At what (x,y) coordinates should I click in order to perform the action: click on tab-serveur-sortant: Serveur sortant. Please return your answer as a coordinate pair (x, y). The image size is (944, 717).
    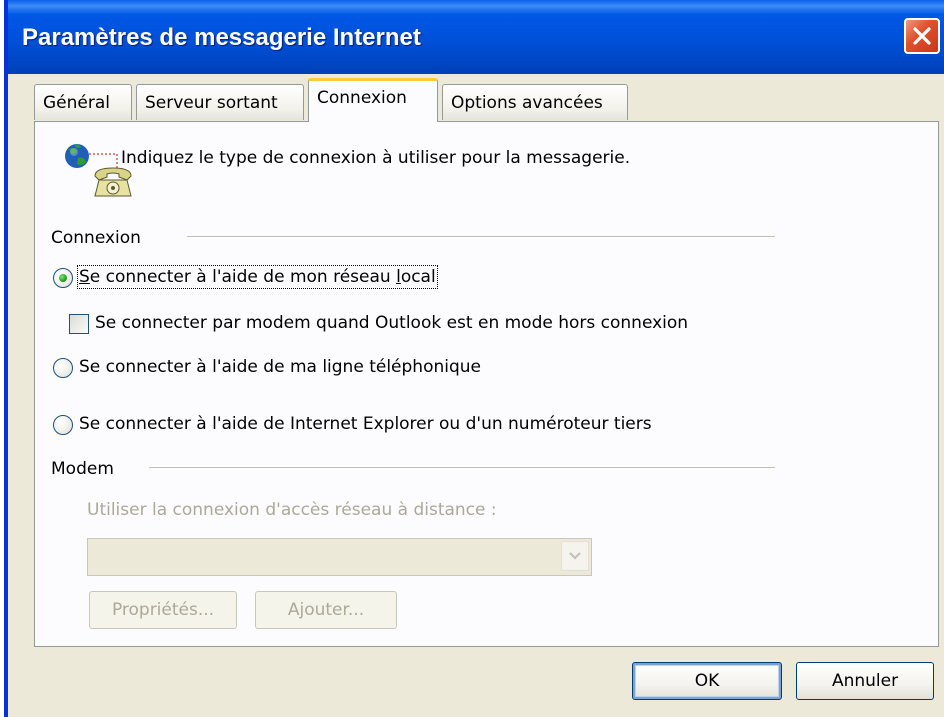
    Looking at the image, I should click on (220, 102).